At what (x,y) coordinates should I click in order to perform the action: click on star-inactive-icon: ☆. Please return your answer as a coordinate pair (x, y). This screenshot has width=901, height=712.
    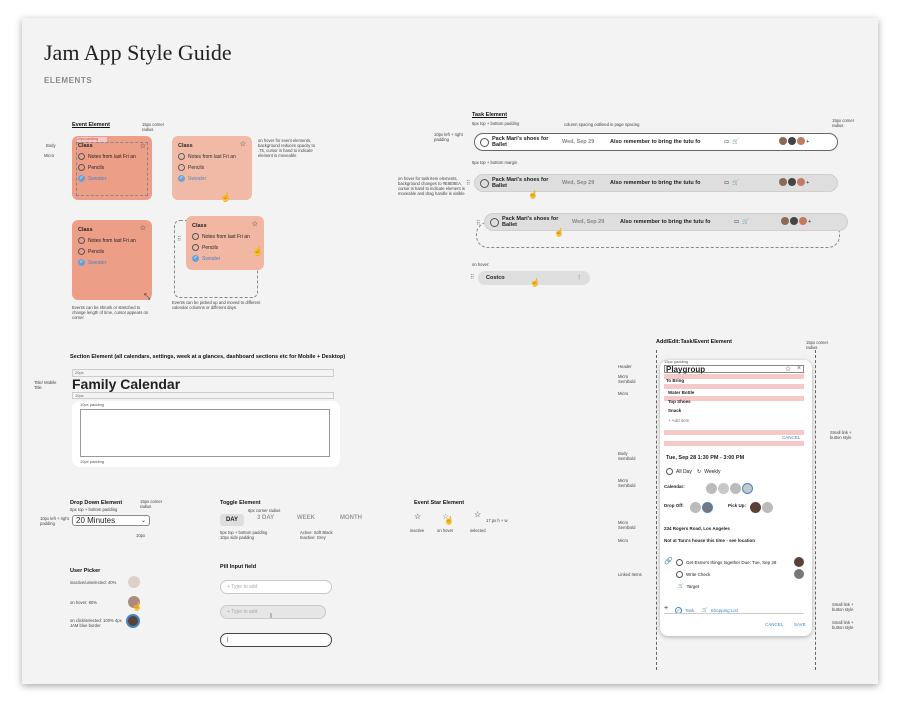
    Looking at the image, I should click on (417, 516).